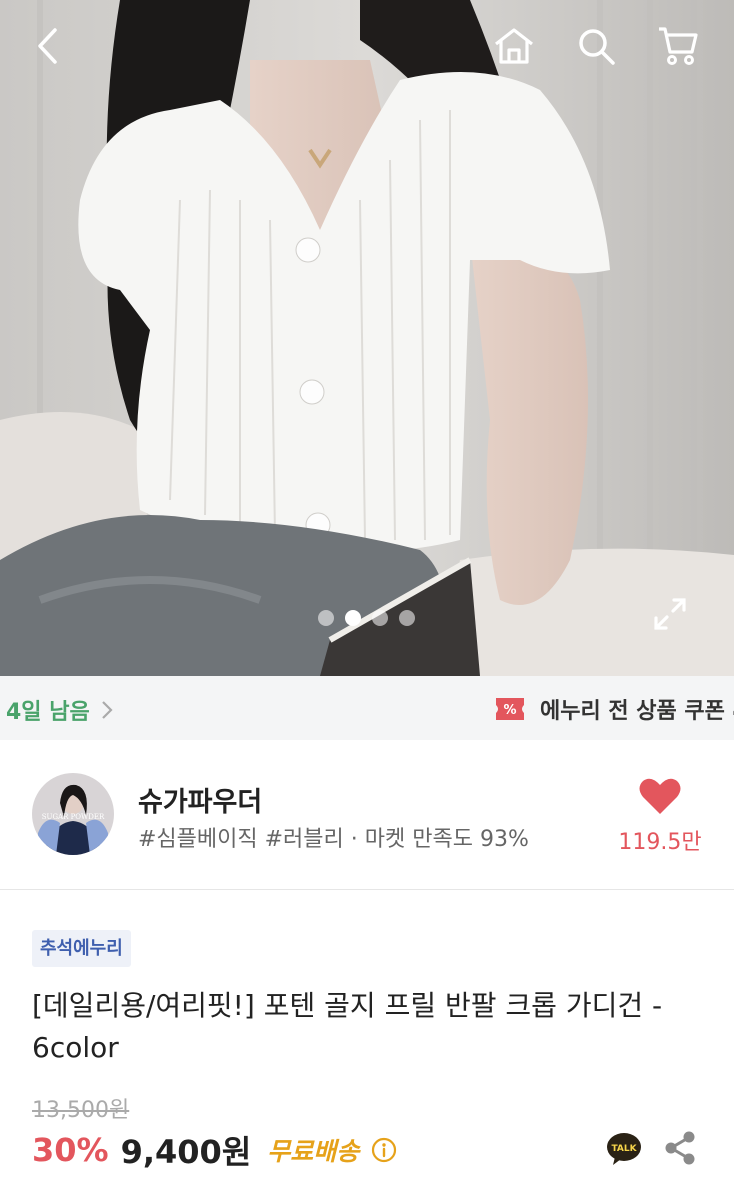 The image size is (734, 1200). I want to click on share-button, so click(680, 1148).